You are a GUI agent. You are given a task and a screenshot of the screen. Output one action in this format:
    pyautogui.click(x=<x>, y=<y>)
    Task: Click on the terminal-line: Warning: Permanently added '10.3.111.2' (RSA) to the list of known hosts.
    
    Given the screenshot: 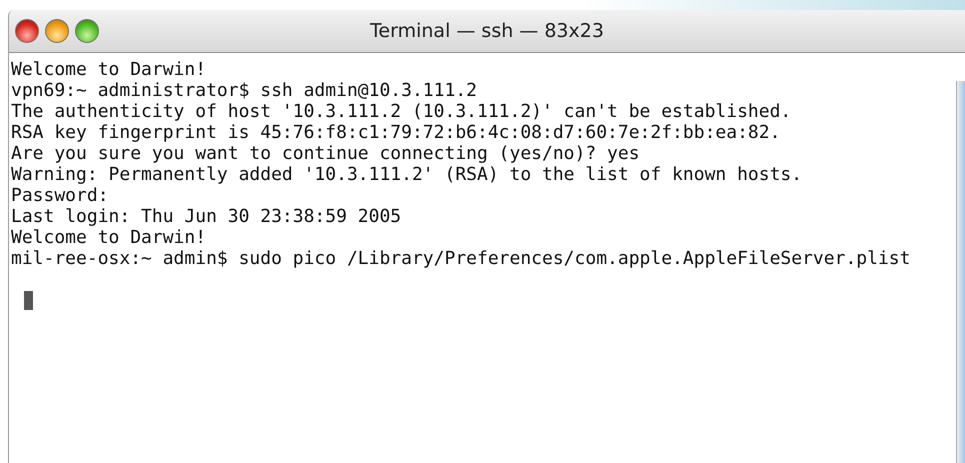 What is the action you would take?
    pyautogui.click(x=407, y=174)
    